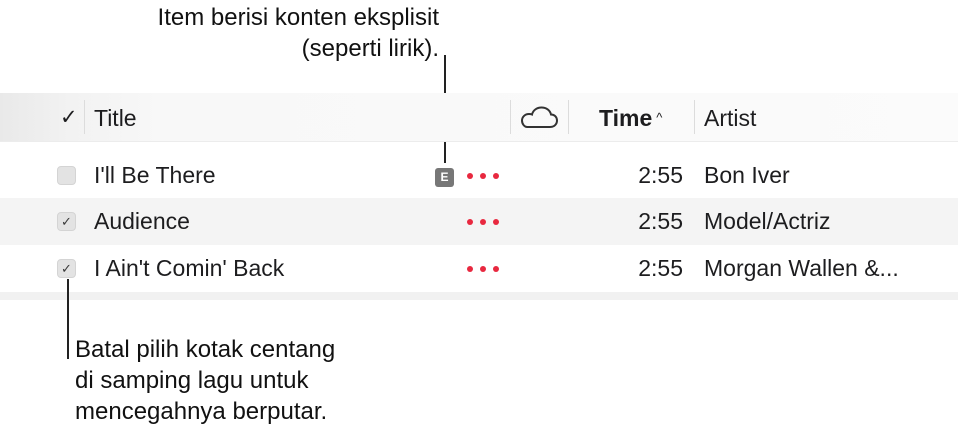  Describe the element at coordinates (201, 411) in the screenshot. I see `uncheck-callout-line3: mencegahnya berputar.` at that location.